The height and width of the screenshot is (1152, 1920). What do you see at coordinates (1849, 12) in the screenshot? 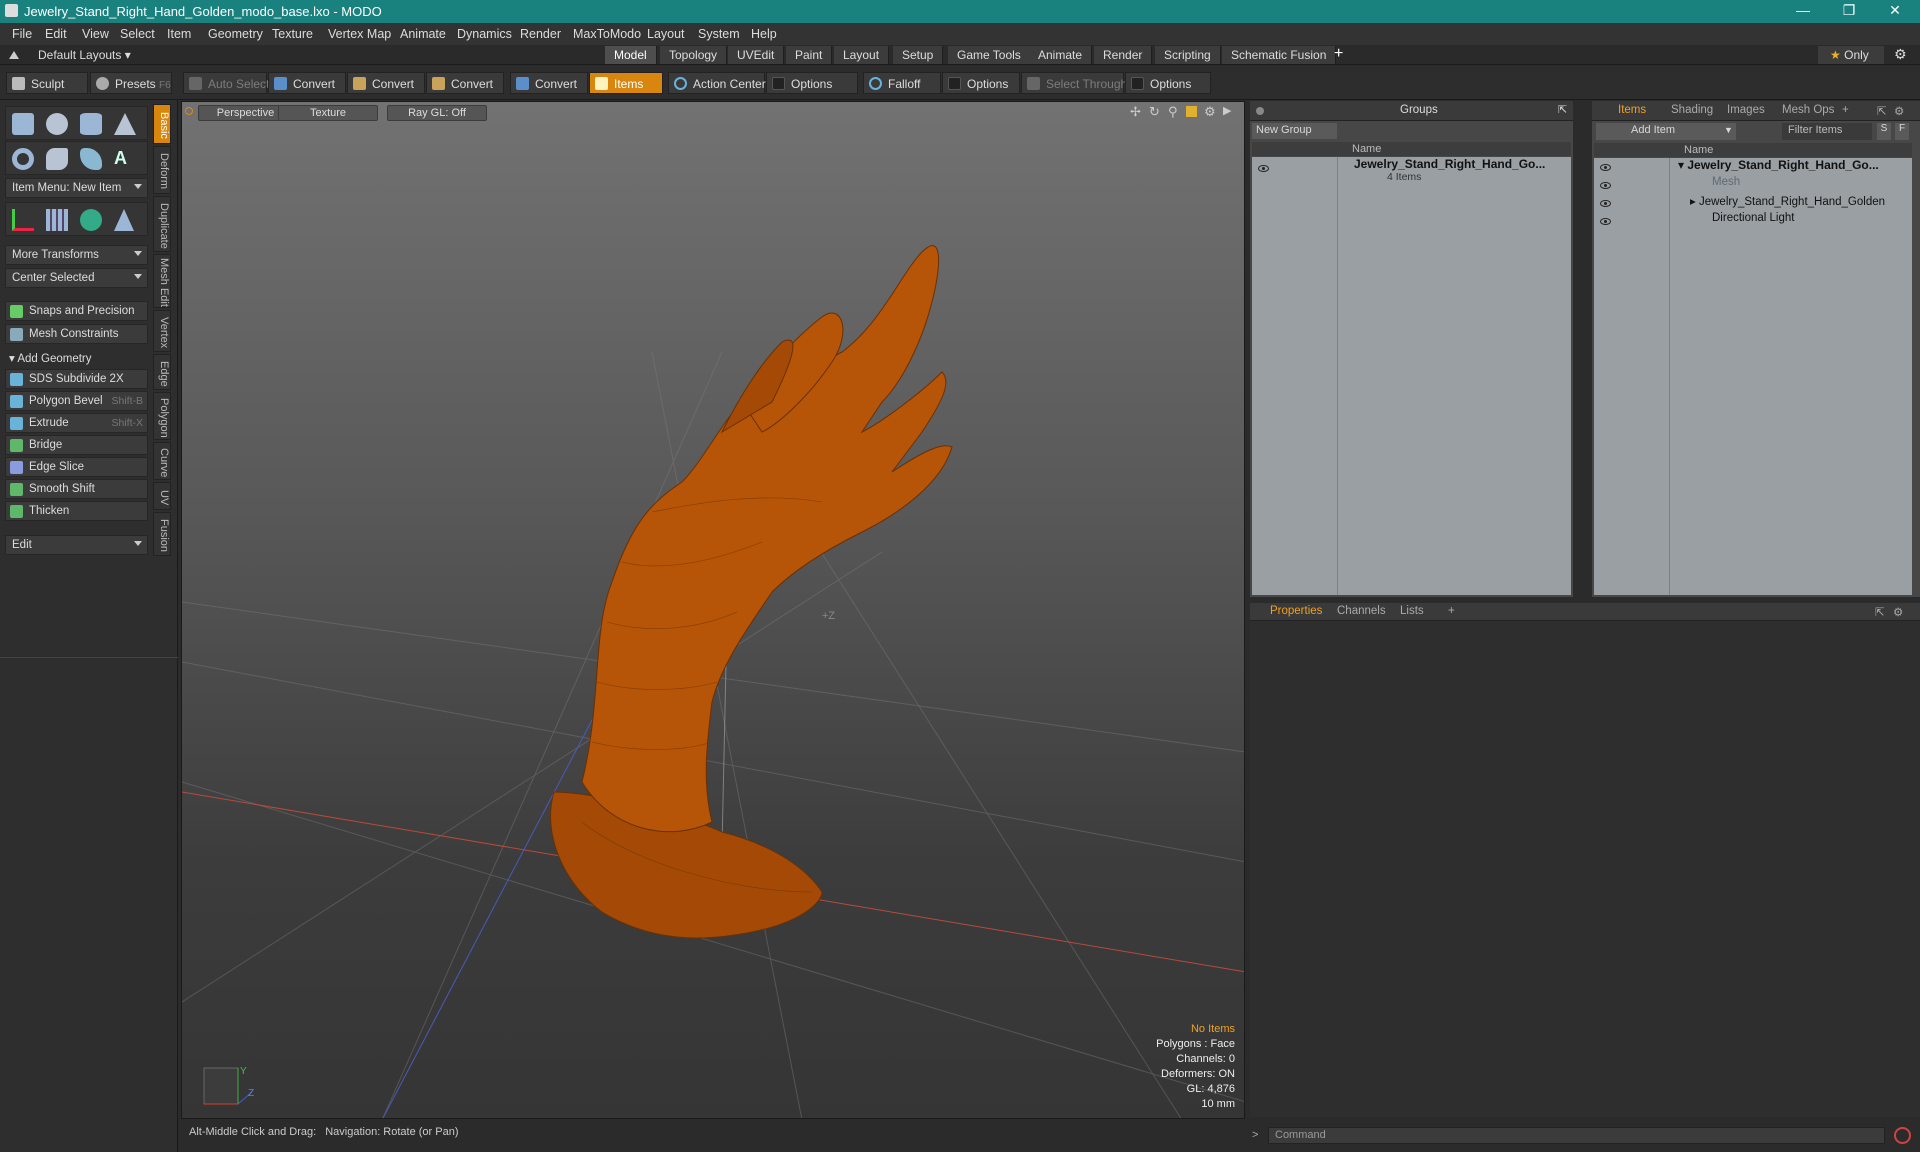
I see `restore-icon: ❐` at bounding box center [1849, 12].